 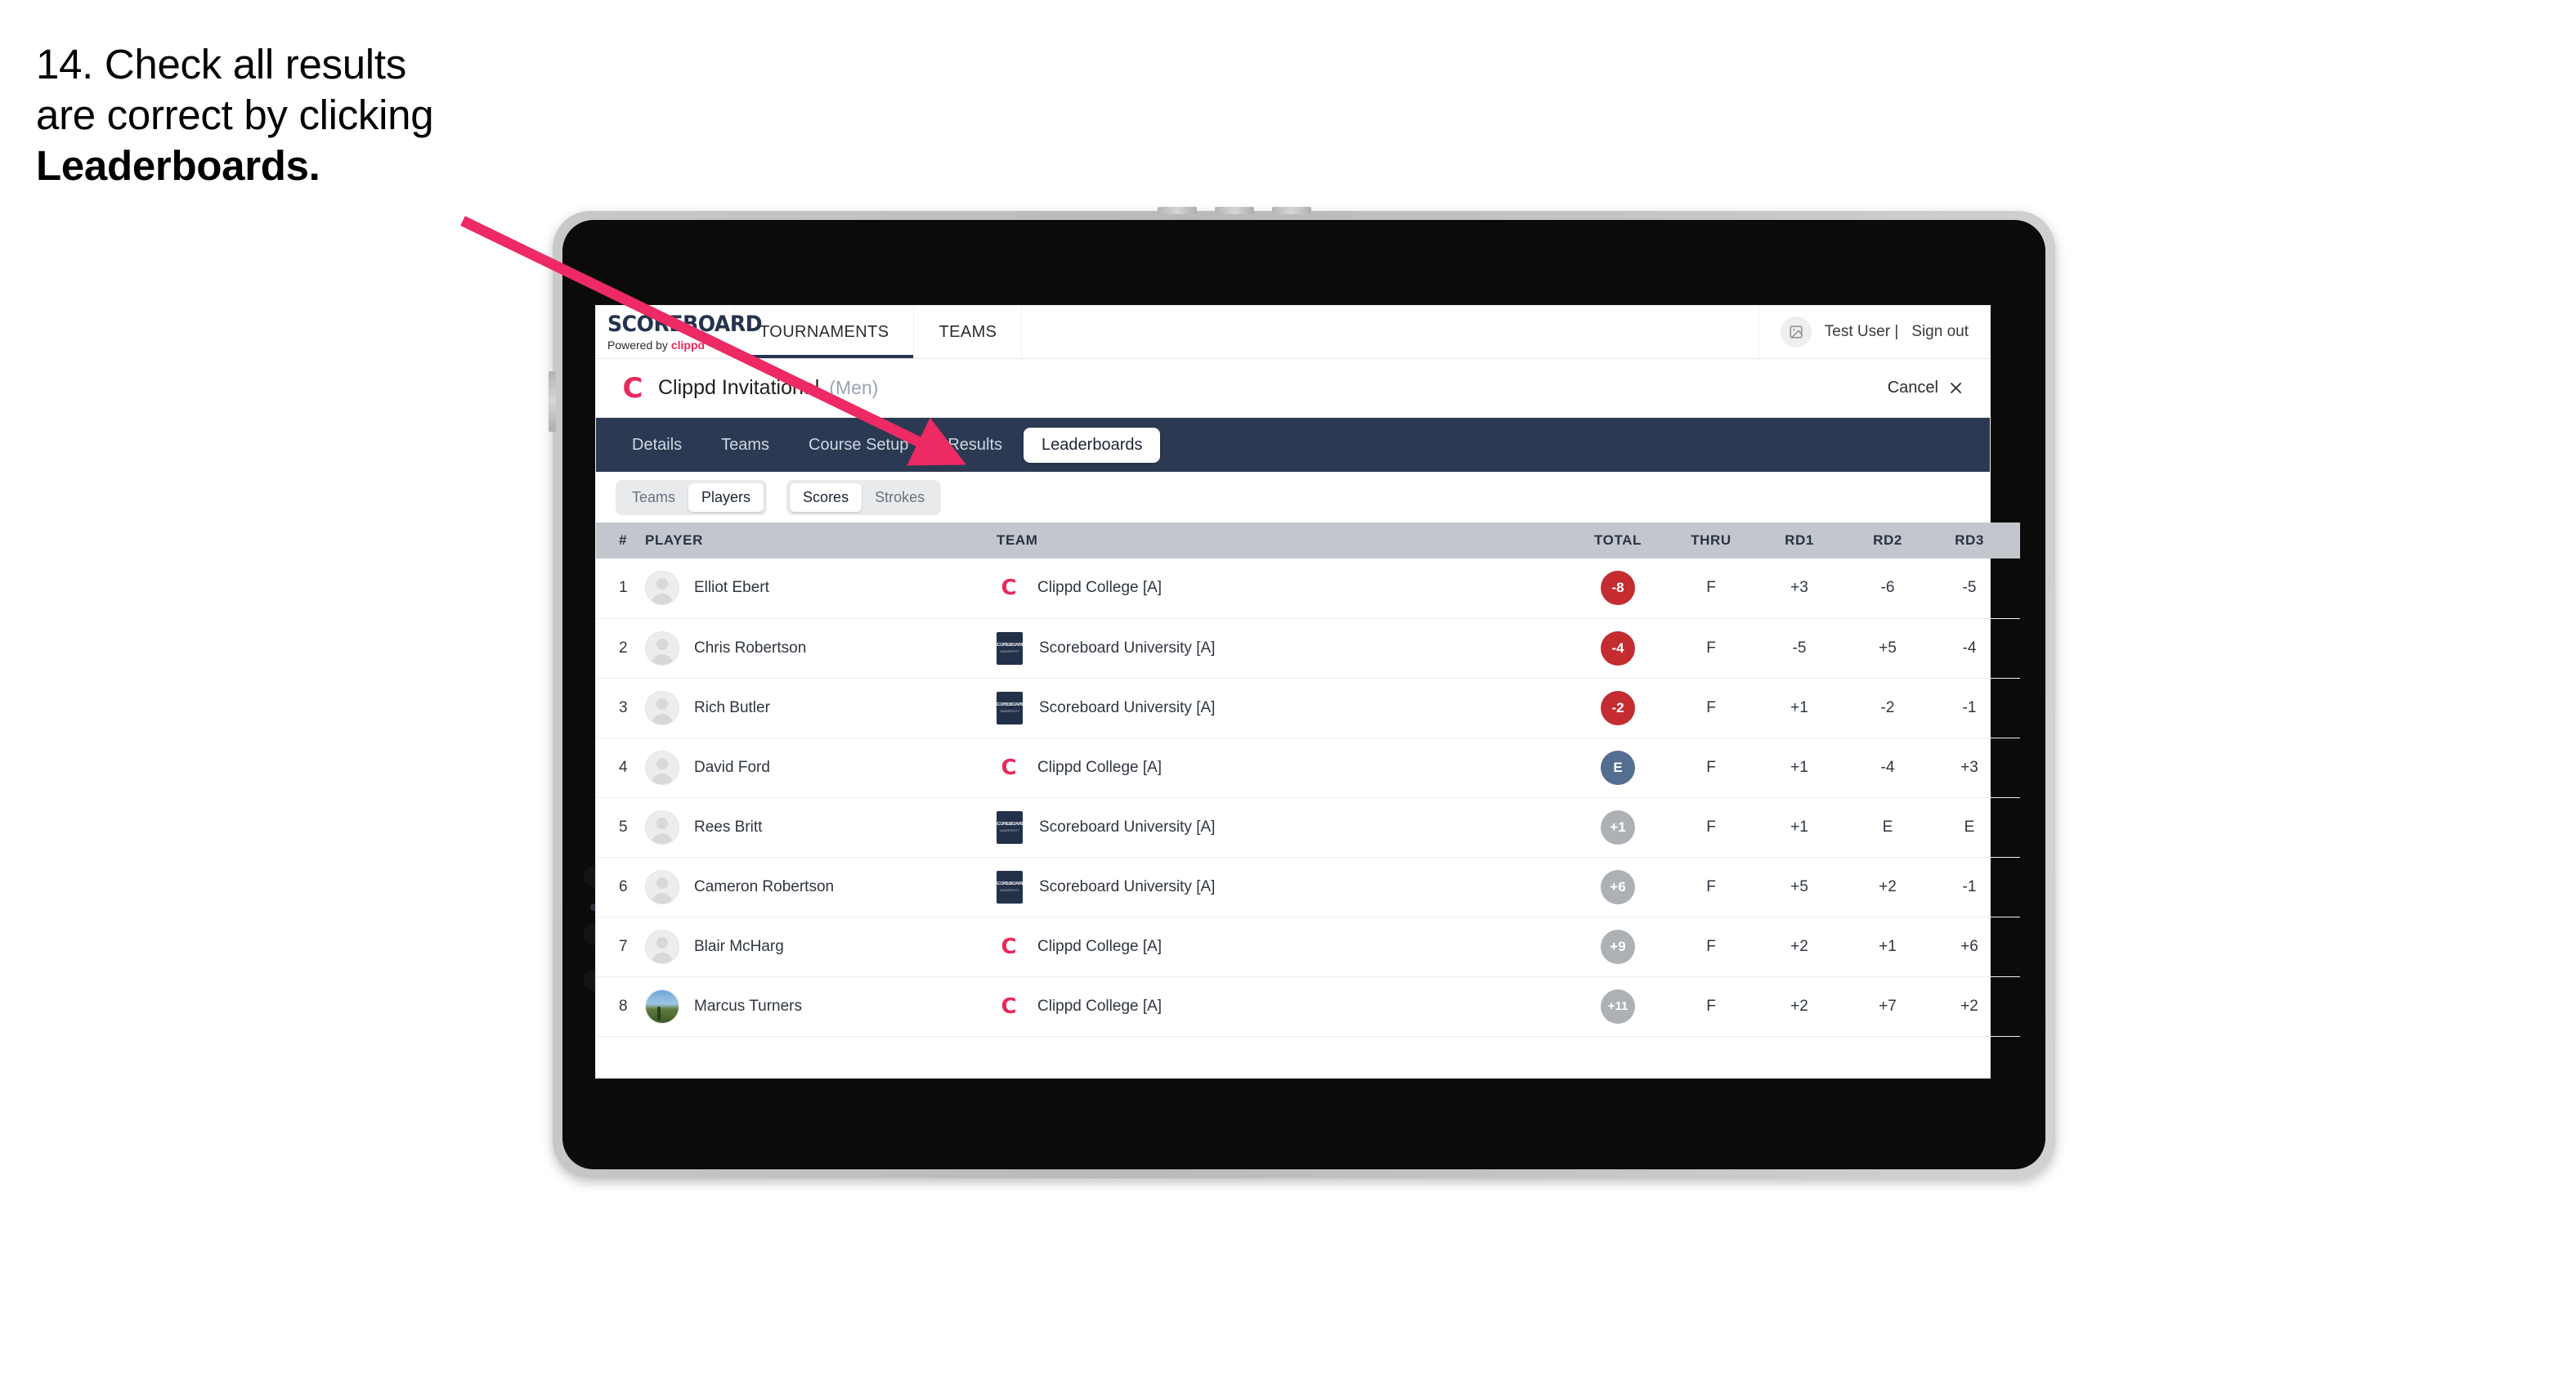 I want to click on user-area: Test User | Sign out, so click(x=1875, y=332).